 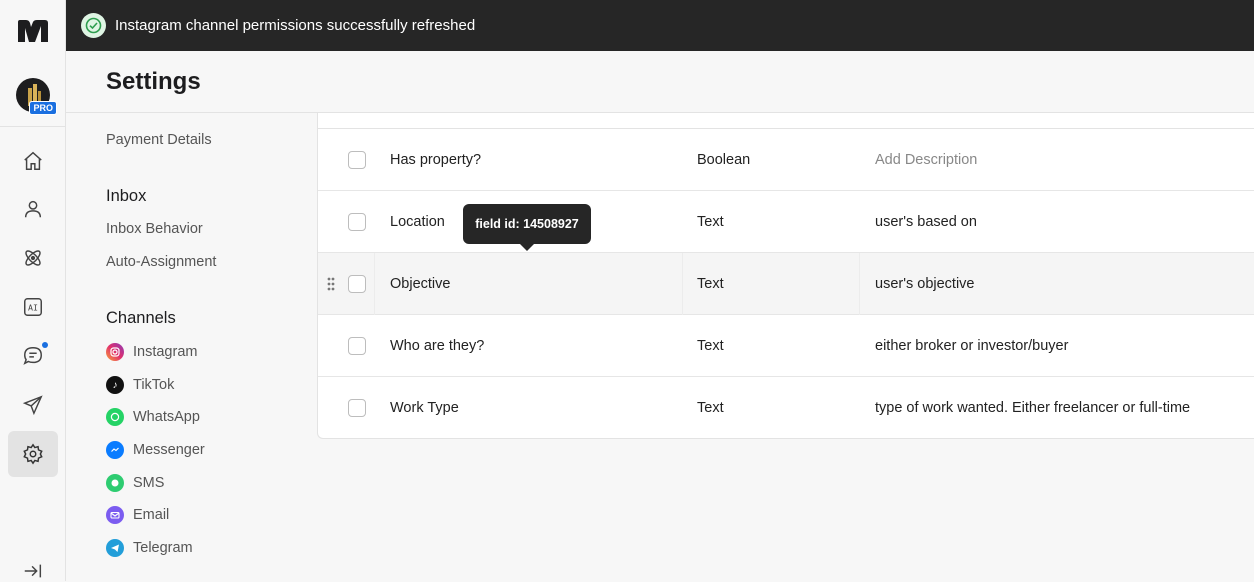 What do you see at coordinates (154, 229) in the screenshot?
I see `sidebar-item-inbox-behavior: Inbox Behavior` at bounding box center [154, 229].